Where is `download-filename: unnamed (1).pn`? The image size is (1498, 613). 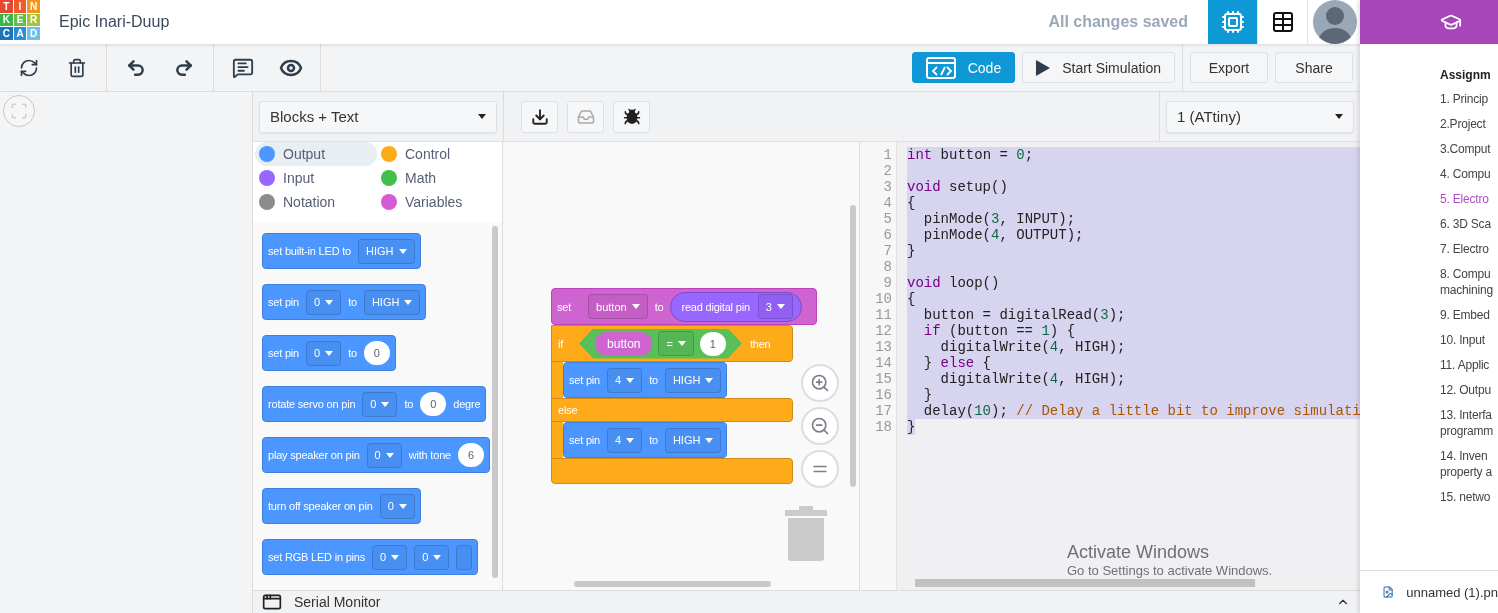
download-filename: unnamed (1).pn is located at coordinates (1452, 592).